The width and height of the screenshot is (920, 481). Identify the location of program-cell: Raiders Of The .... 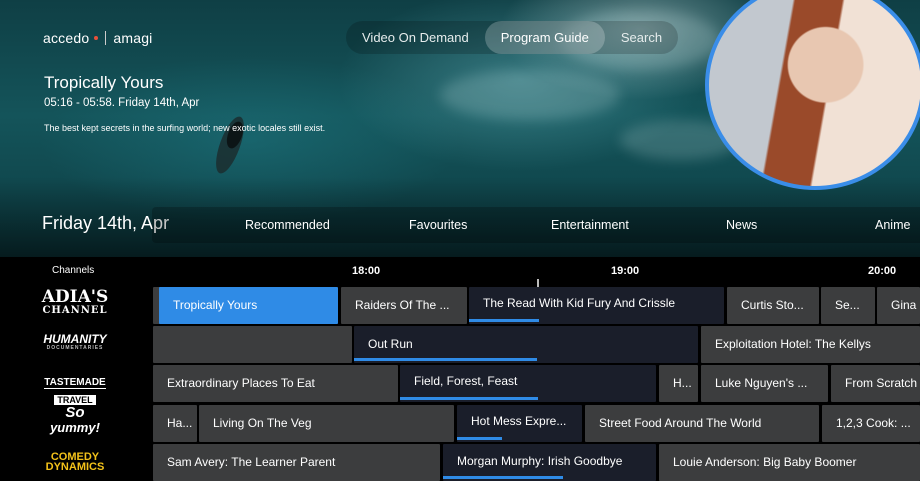
(404, 305).